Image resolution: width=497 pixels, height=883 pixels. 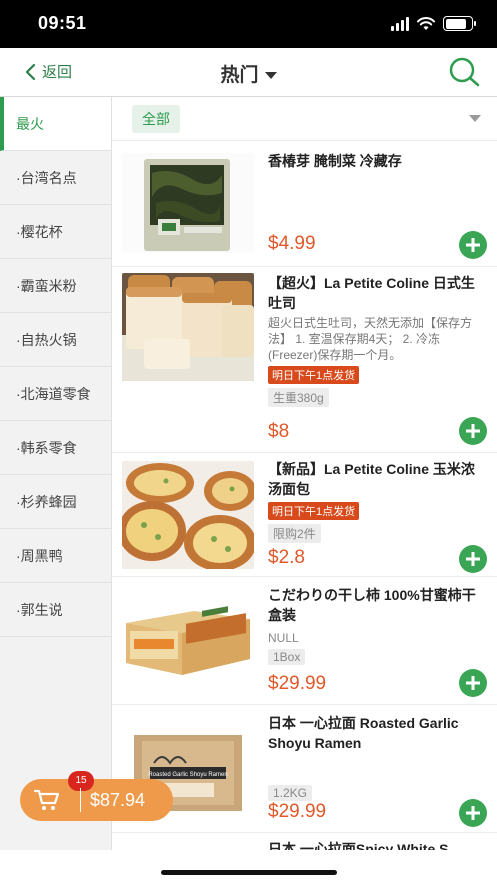 What do you see at coordinates (287, 657) in the screenshot?
I see `product-spec: 1Box` at bounding box center [287, 657].